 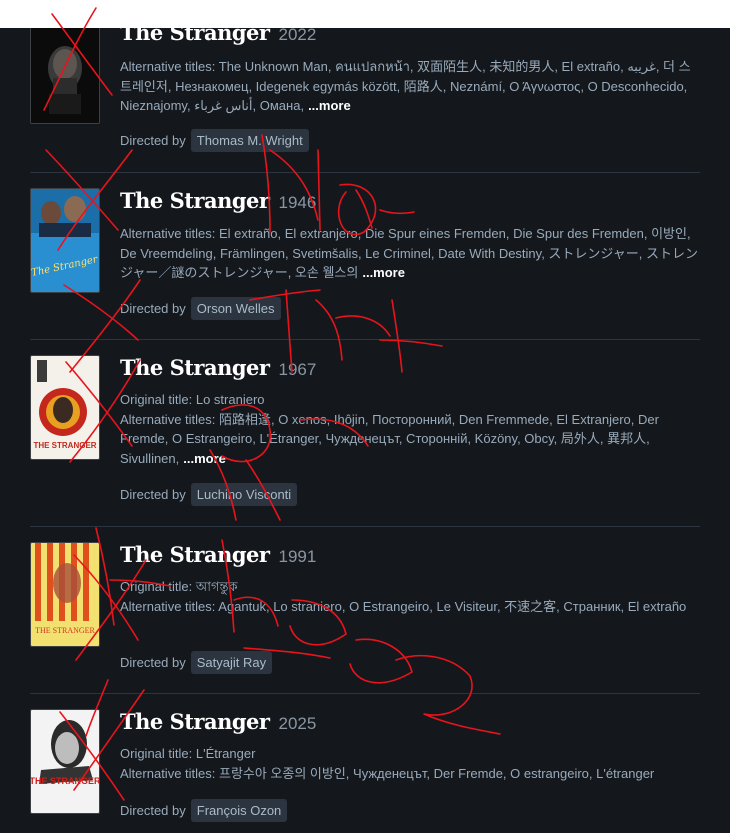 I want to click on film-year: 1967, so click(x=297, y=370).